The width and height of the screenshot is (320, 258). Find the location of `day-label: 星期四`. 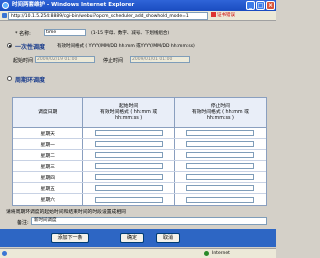

day-label: 星期四 is located at coordinates (48, 177).